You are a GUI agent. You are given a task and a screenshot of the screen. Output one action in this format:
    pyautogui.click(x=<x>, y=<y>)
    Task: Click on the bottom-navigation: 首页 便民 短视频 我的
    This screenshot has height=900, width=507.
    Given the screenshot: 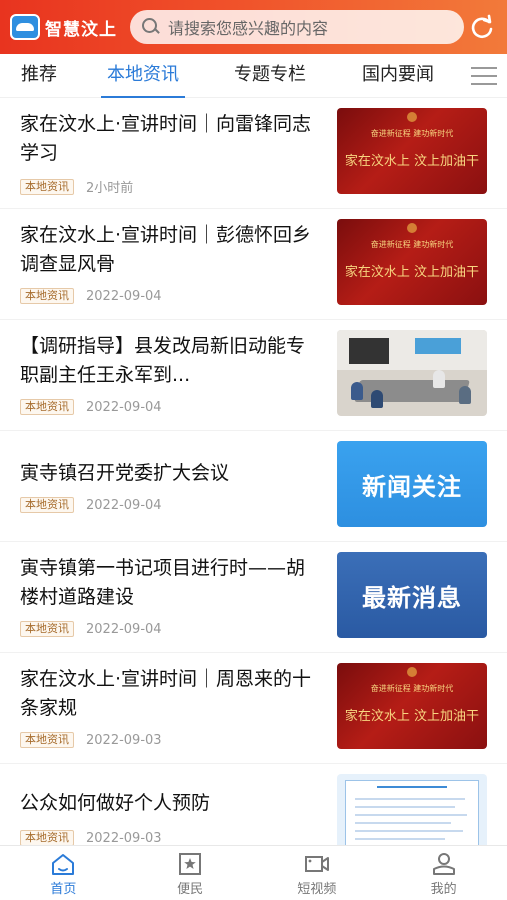 What is the action you would take?
    pyautogui.click(x=253, y=872)
    